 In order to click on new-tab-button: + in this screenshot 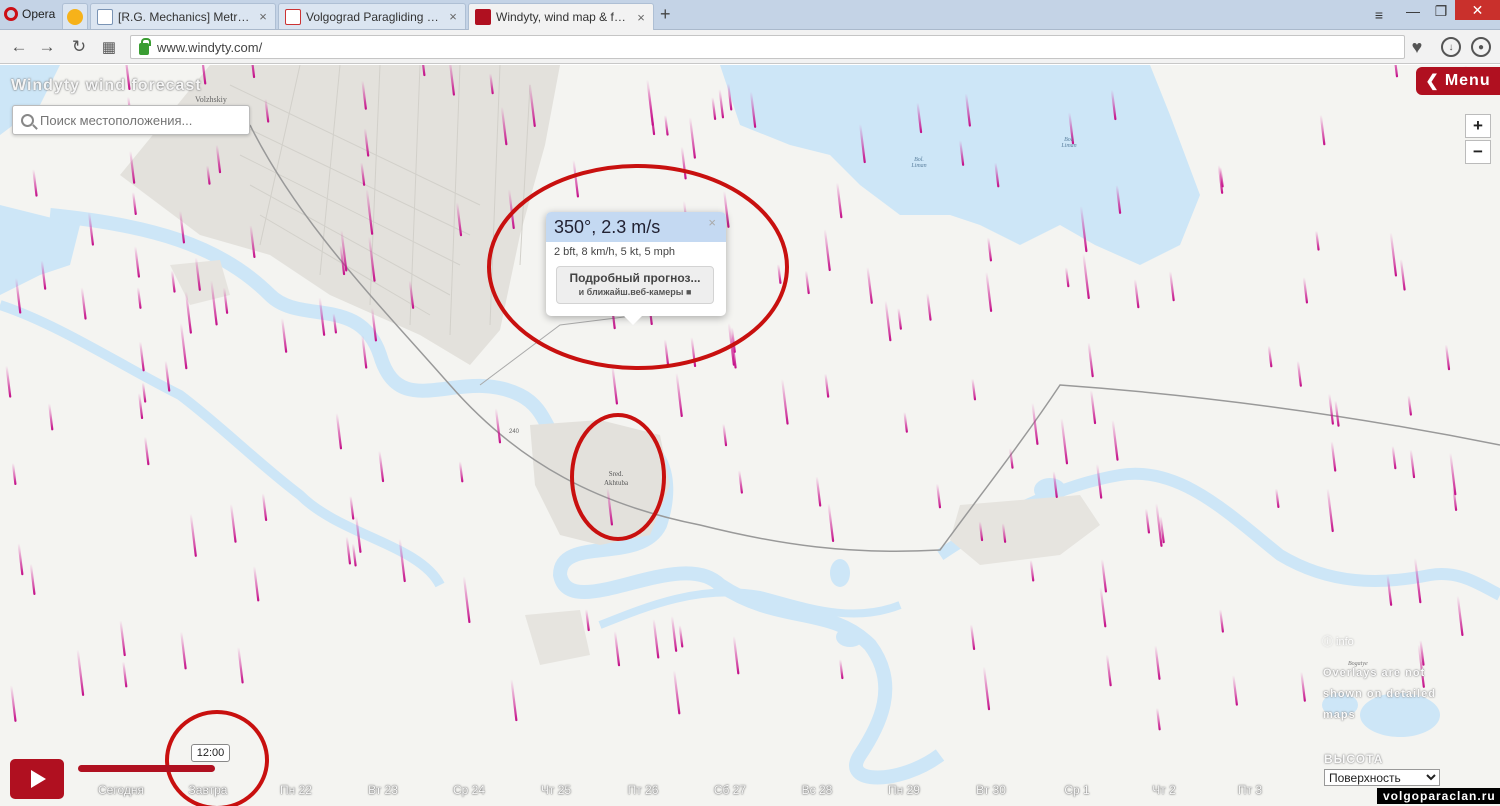, I will do `click(665, 14)`.